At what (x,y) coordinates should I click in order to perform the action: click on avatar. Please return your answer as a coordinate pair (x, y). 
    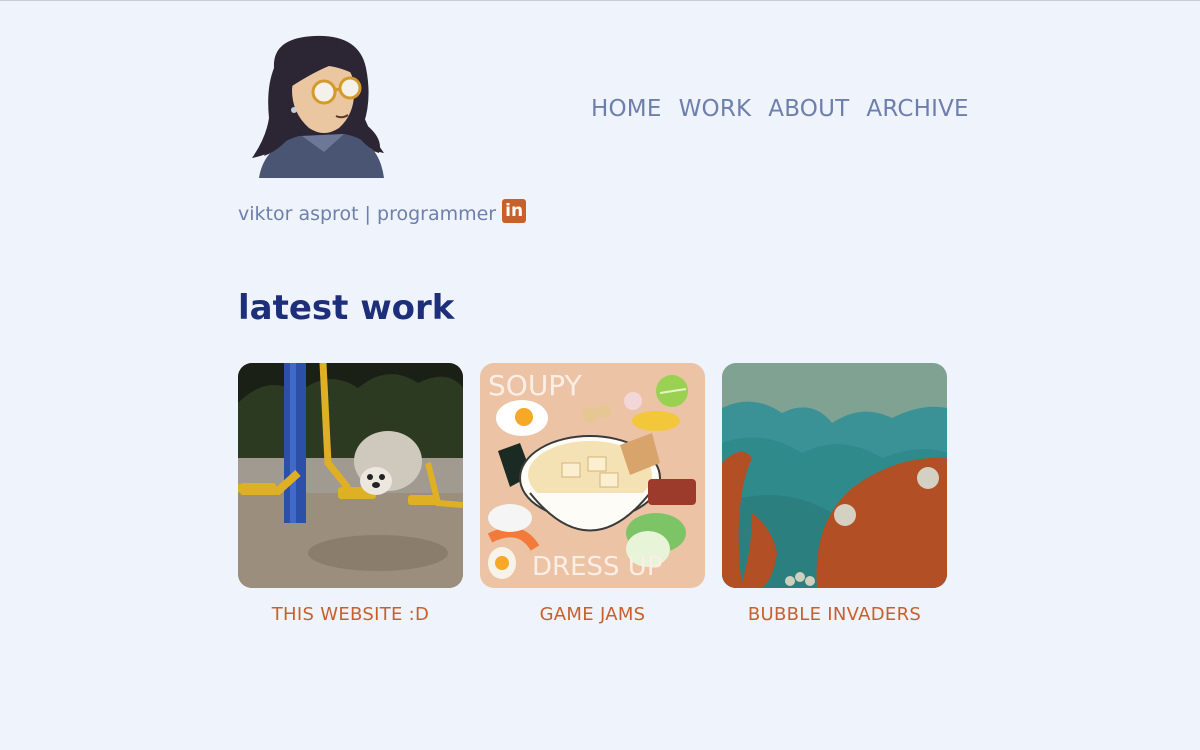
    Looking at the image, I should click on (319, 108).